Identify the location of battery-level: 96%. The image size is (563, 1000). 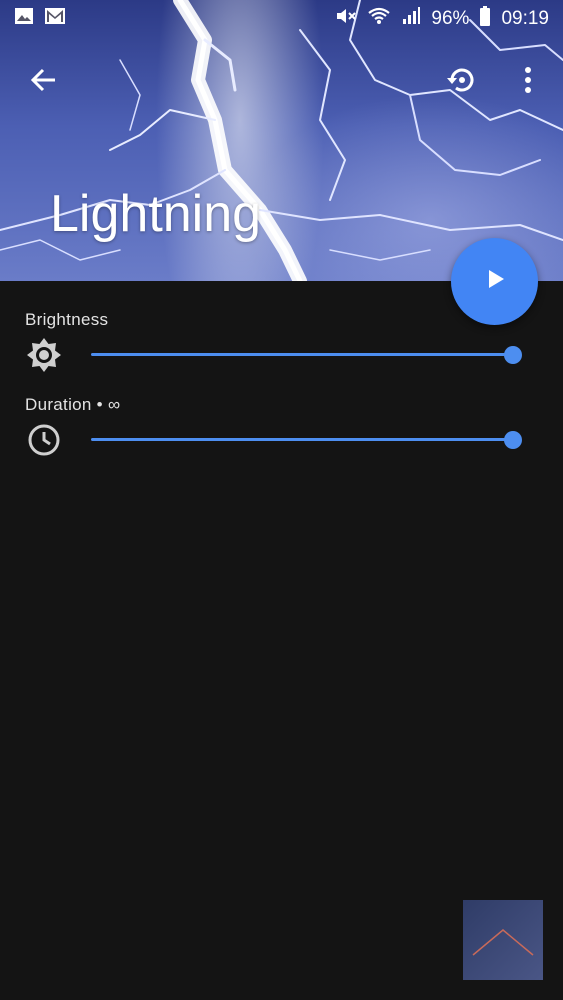
(450, 18).